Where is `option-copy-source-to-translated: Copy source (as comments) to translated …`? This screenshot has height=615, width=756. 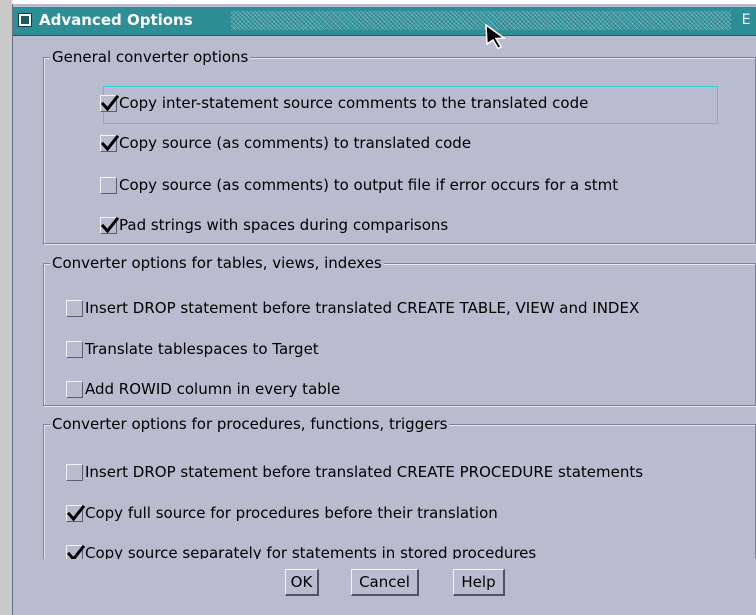 option-copy-source-to-translated: Copy source (as comments) to translated … is located at coordinates (285, 143).